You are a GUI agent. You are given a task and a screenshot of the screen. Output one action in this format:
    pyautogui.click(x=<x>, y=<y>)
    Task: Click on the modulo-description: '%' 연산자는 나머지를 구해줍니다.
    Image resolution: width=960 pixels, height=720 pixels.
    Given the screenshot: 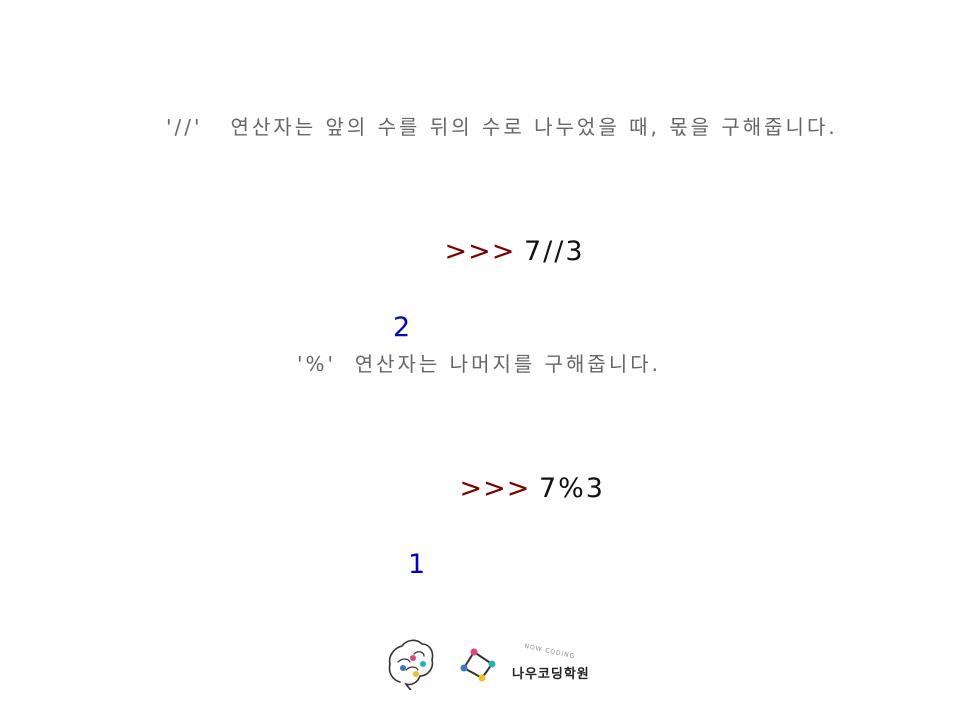 What is the action you would take?
    pyautogui.click(x=479, y=364)
    